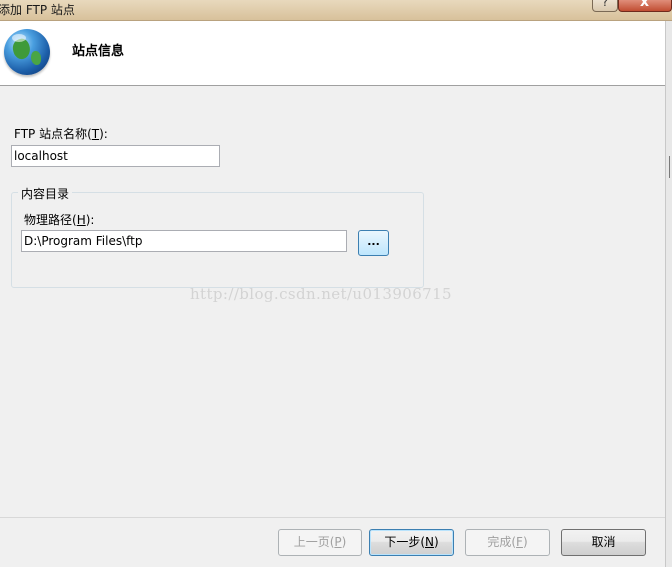  I want to click on help-icon: ?, so click(605, 4).